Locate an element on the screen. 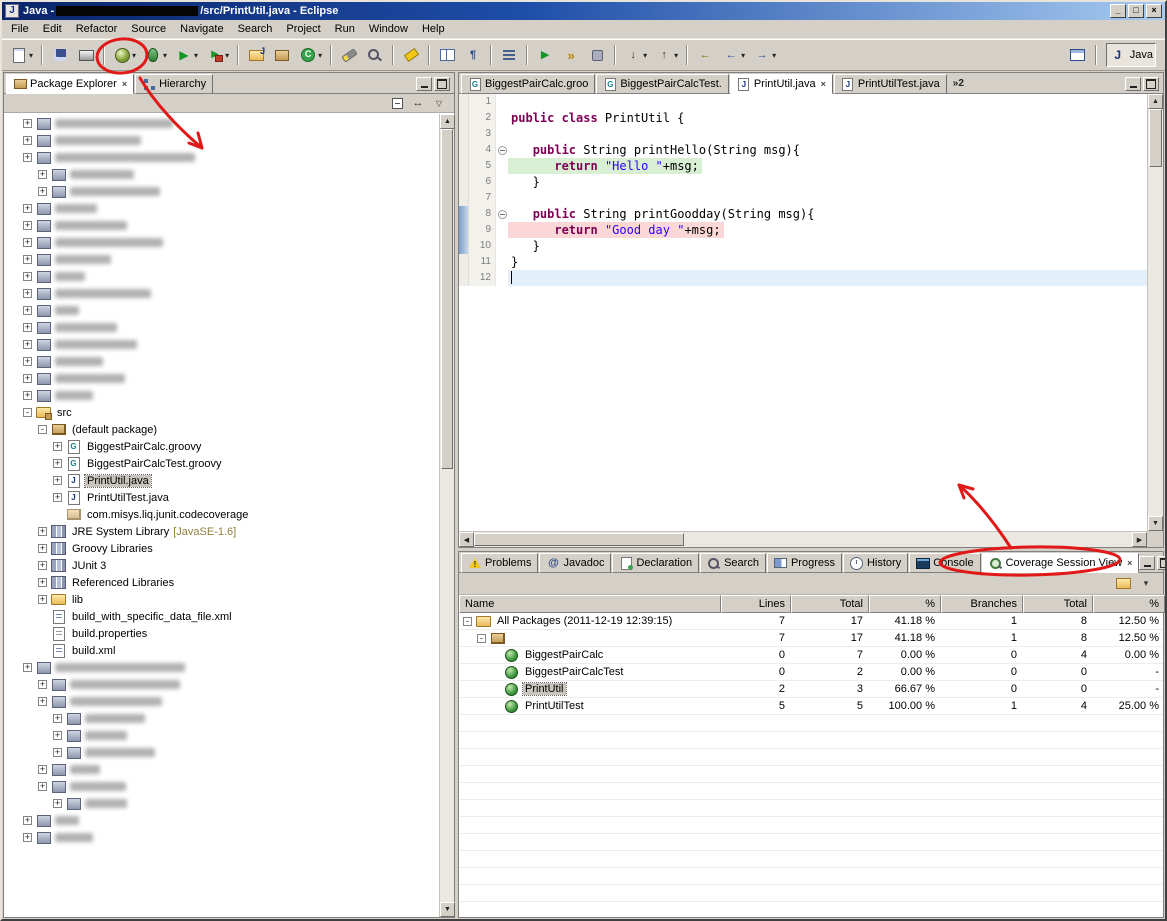 The image size is (1167, 921). column-header-branches: Branches is located at coordinates (982, 604).